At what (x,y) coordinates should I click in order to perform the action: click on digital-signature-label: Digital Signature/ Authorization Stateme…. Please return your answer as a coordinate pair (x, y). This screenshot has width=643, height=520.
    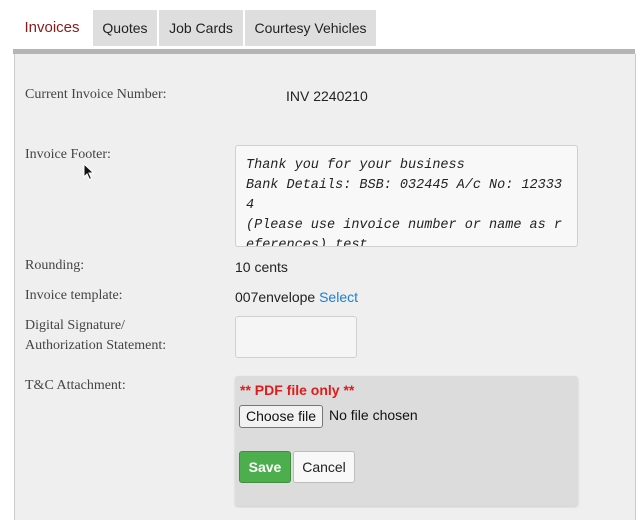
    Looking at the image, I should click on (95, 336).